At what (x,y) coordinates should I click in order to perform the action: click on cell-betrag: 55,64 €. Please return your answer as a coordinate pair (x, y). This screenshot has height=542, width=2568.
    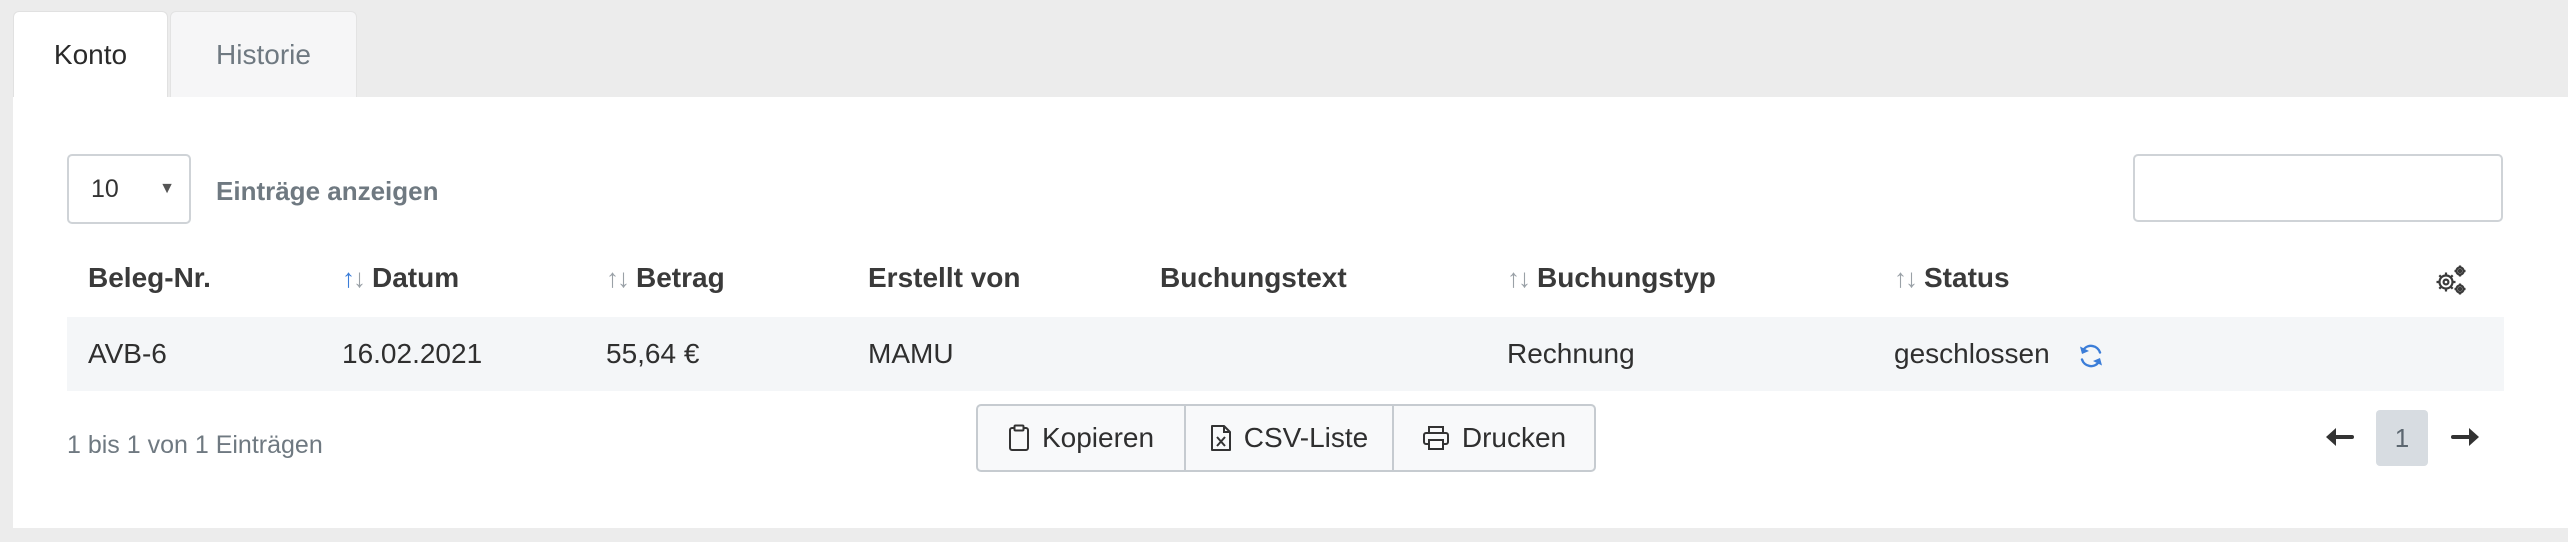
    Looking at the image, I should click on (653, 353).